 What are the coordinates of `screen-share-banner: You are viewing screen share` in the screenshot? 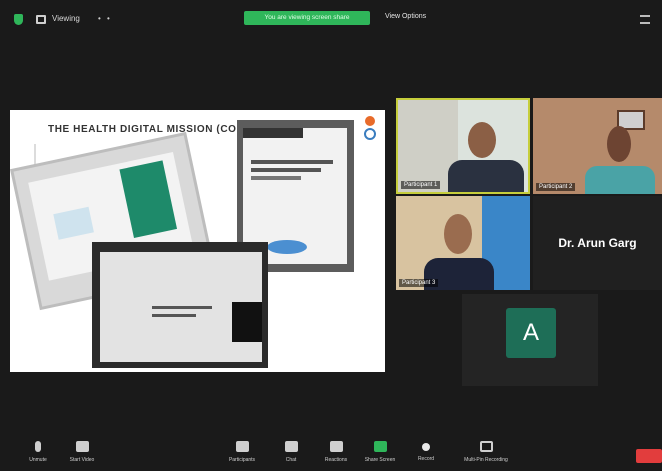 It's located at (307, 18).